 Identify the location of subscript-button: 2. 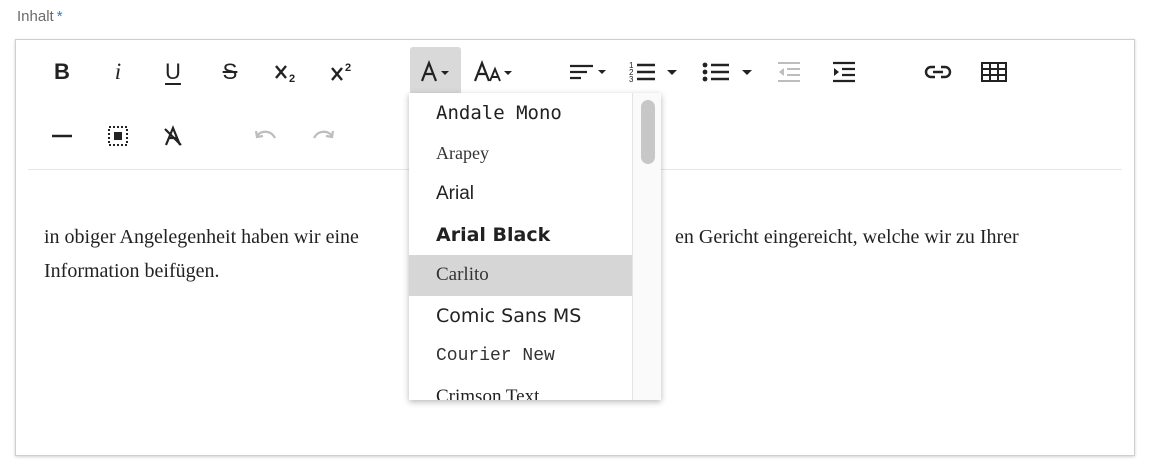
(286, 72).